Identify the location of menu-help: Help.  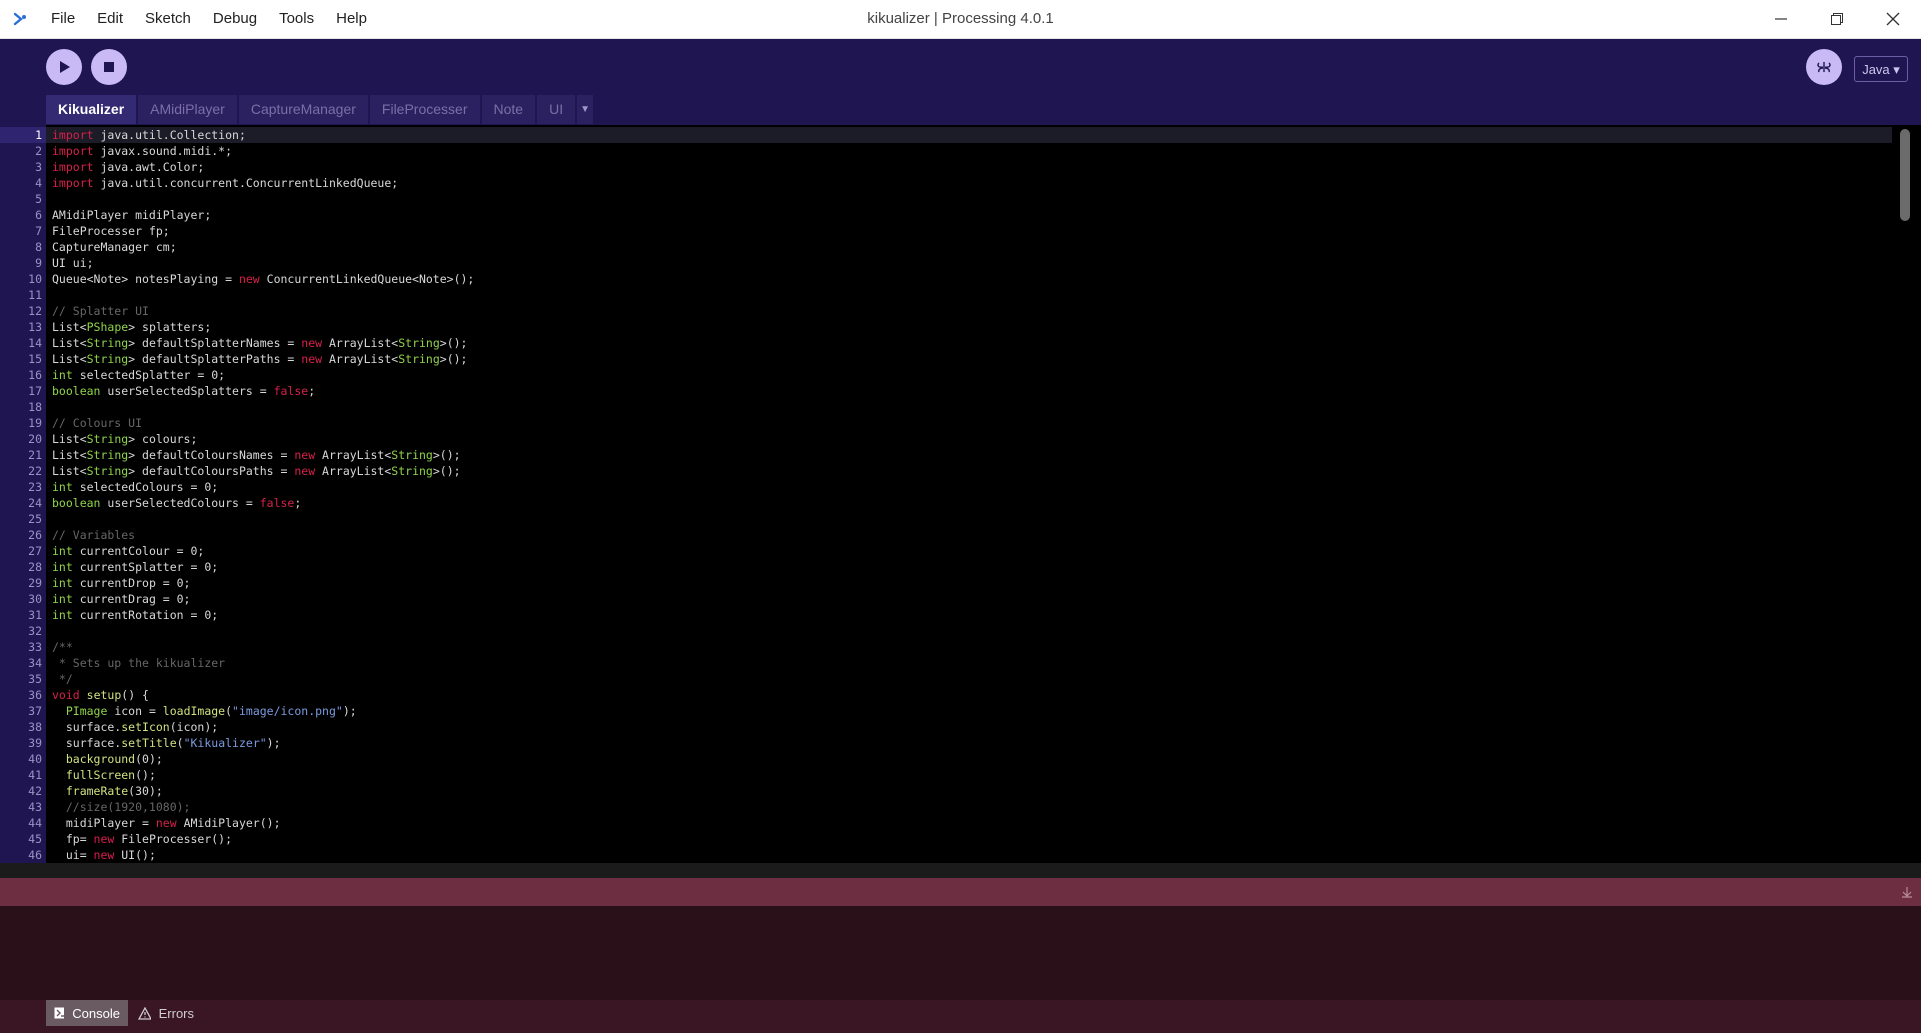
(351, 19).